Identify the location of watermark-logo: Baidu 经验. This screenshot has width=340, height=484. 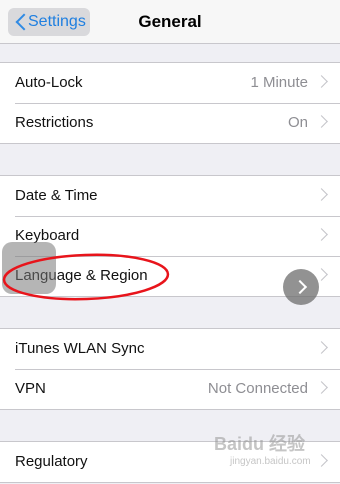
(260, 444).